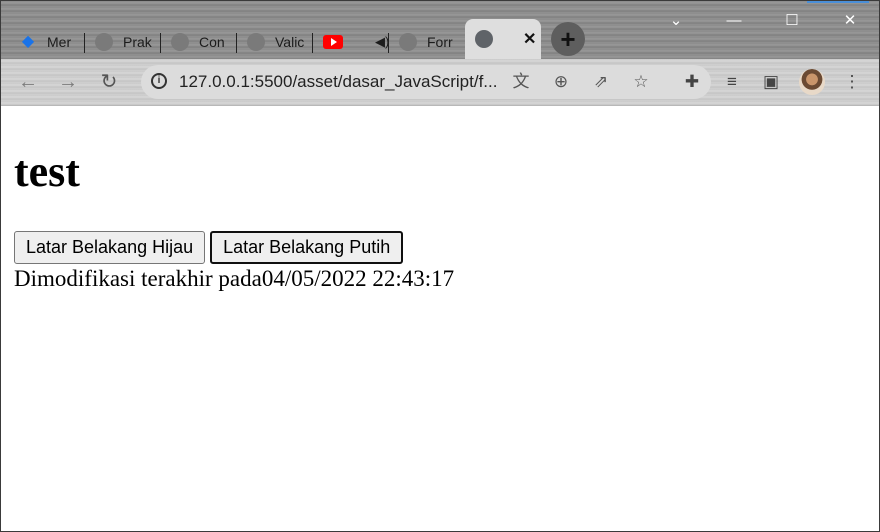 This screenshot has height=532, width=880. Describe the element at coordinates (676, 20) in the screenshot. I see `tab-search-icon: ⌄` at that location.